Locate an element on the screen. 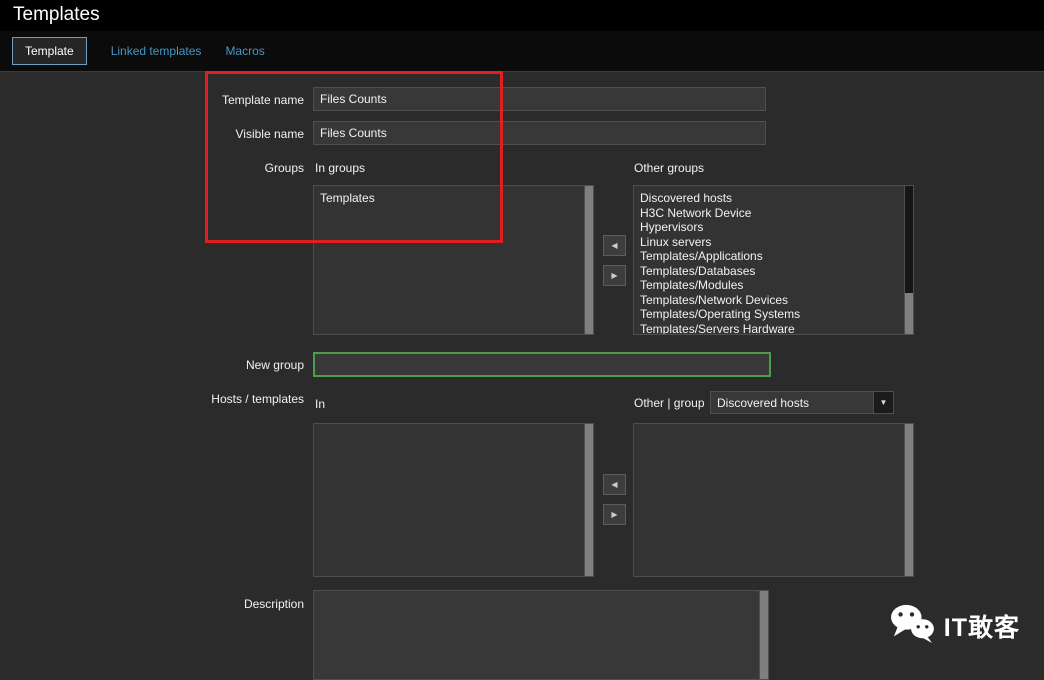 The height and width of the screenshot is (680, 1044). visible-name-input is located at coordinates (539, 133).